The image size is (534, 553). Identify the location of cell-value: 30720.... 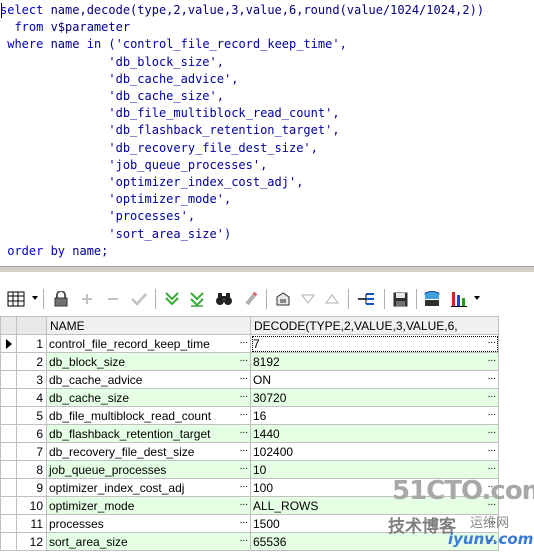
(374, 397).